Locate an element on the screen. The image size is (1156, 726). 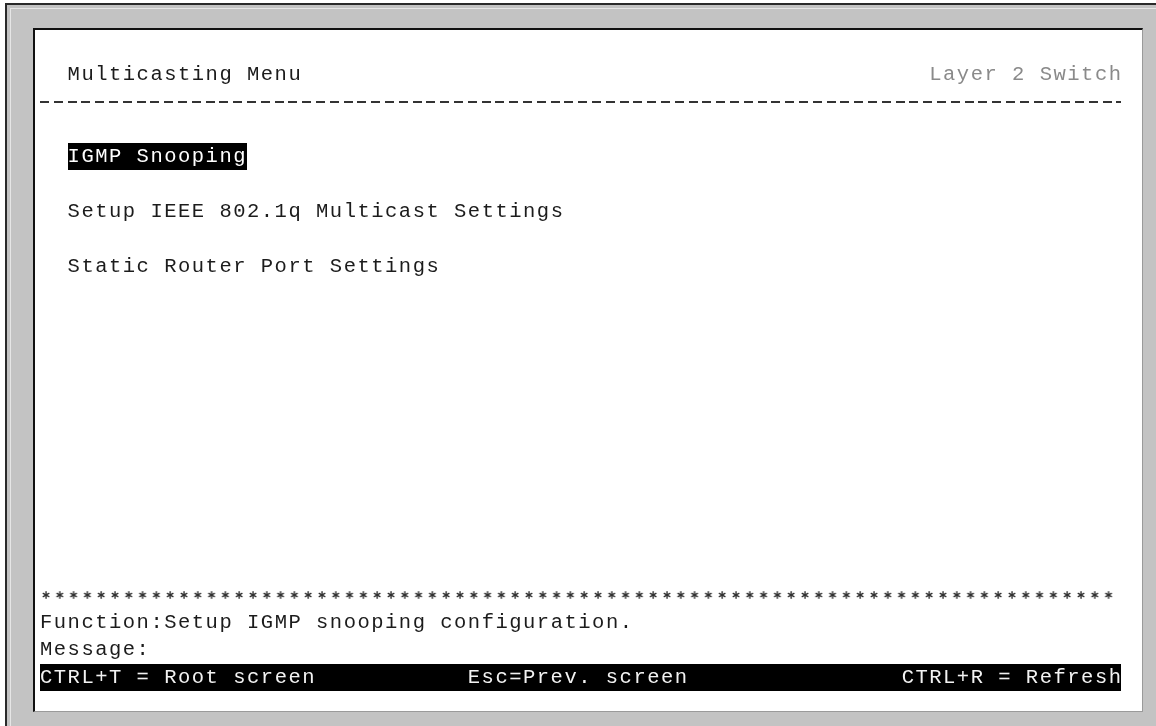
shortcut-hint: CTRL+T = Root screen is located at coordinates (179, 677).